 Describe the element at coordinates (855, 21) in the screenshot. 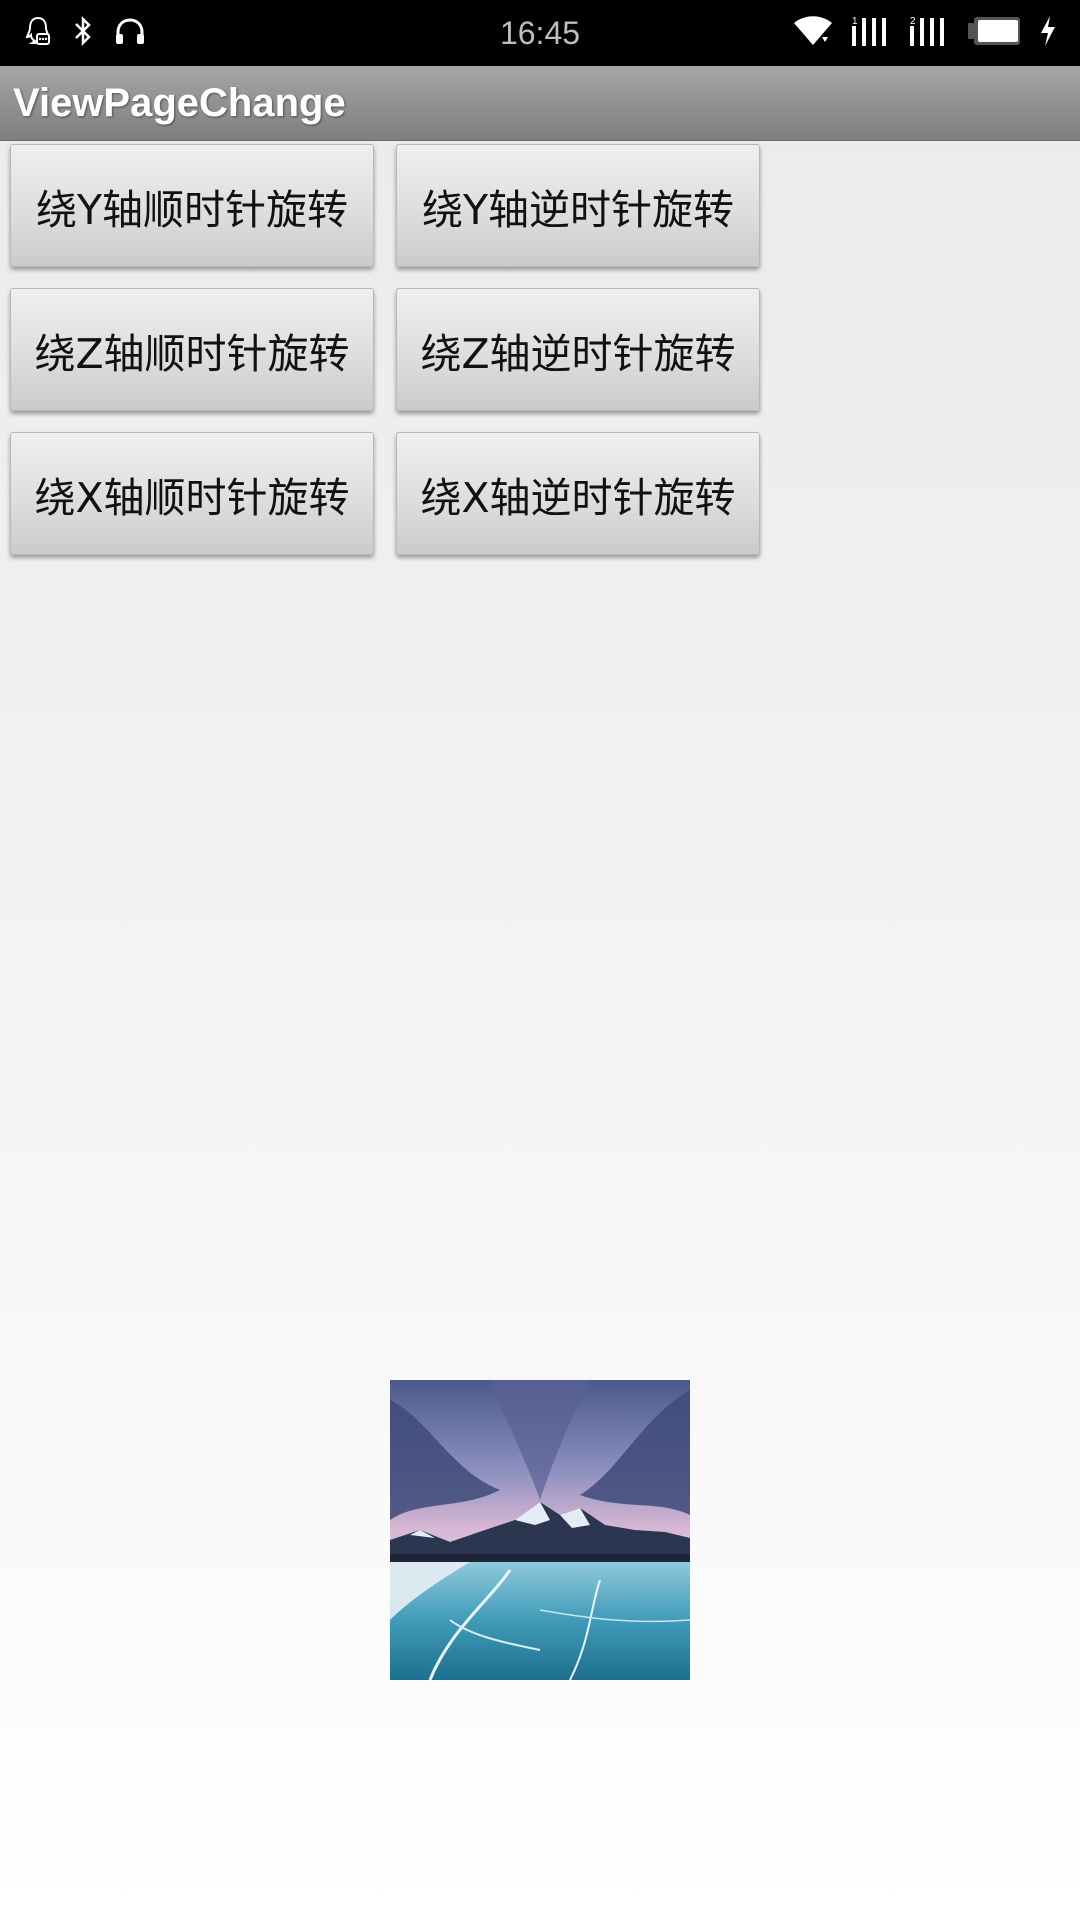

I see `svg-text: 1` at that location.